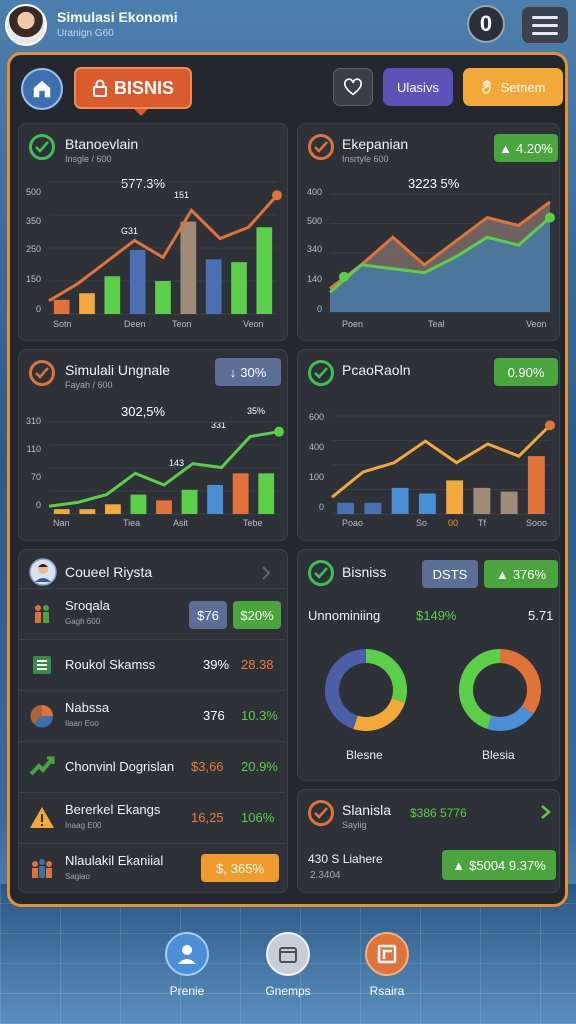 The image size is (576, 1024). I want to click on people-icon, so click(42, 614).